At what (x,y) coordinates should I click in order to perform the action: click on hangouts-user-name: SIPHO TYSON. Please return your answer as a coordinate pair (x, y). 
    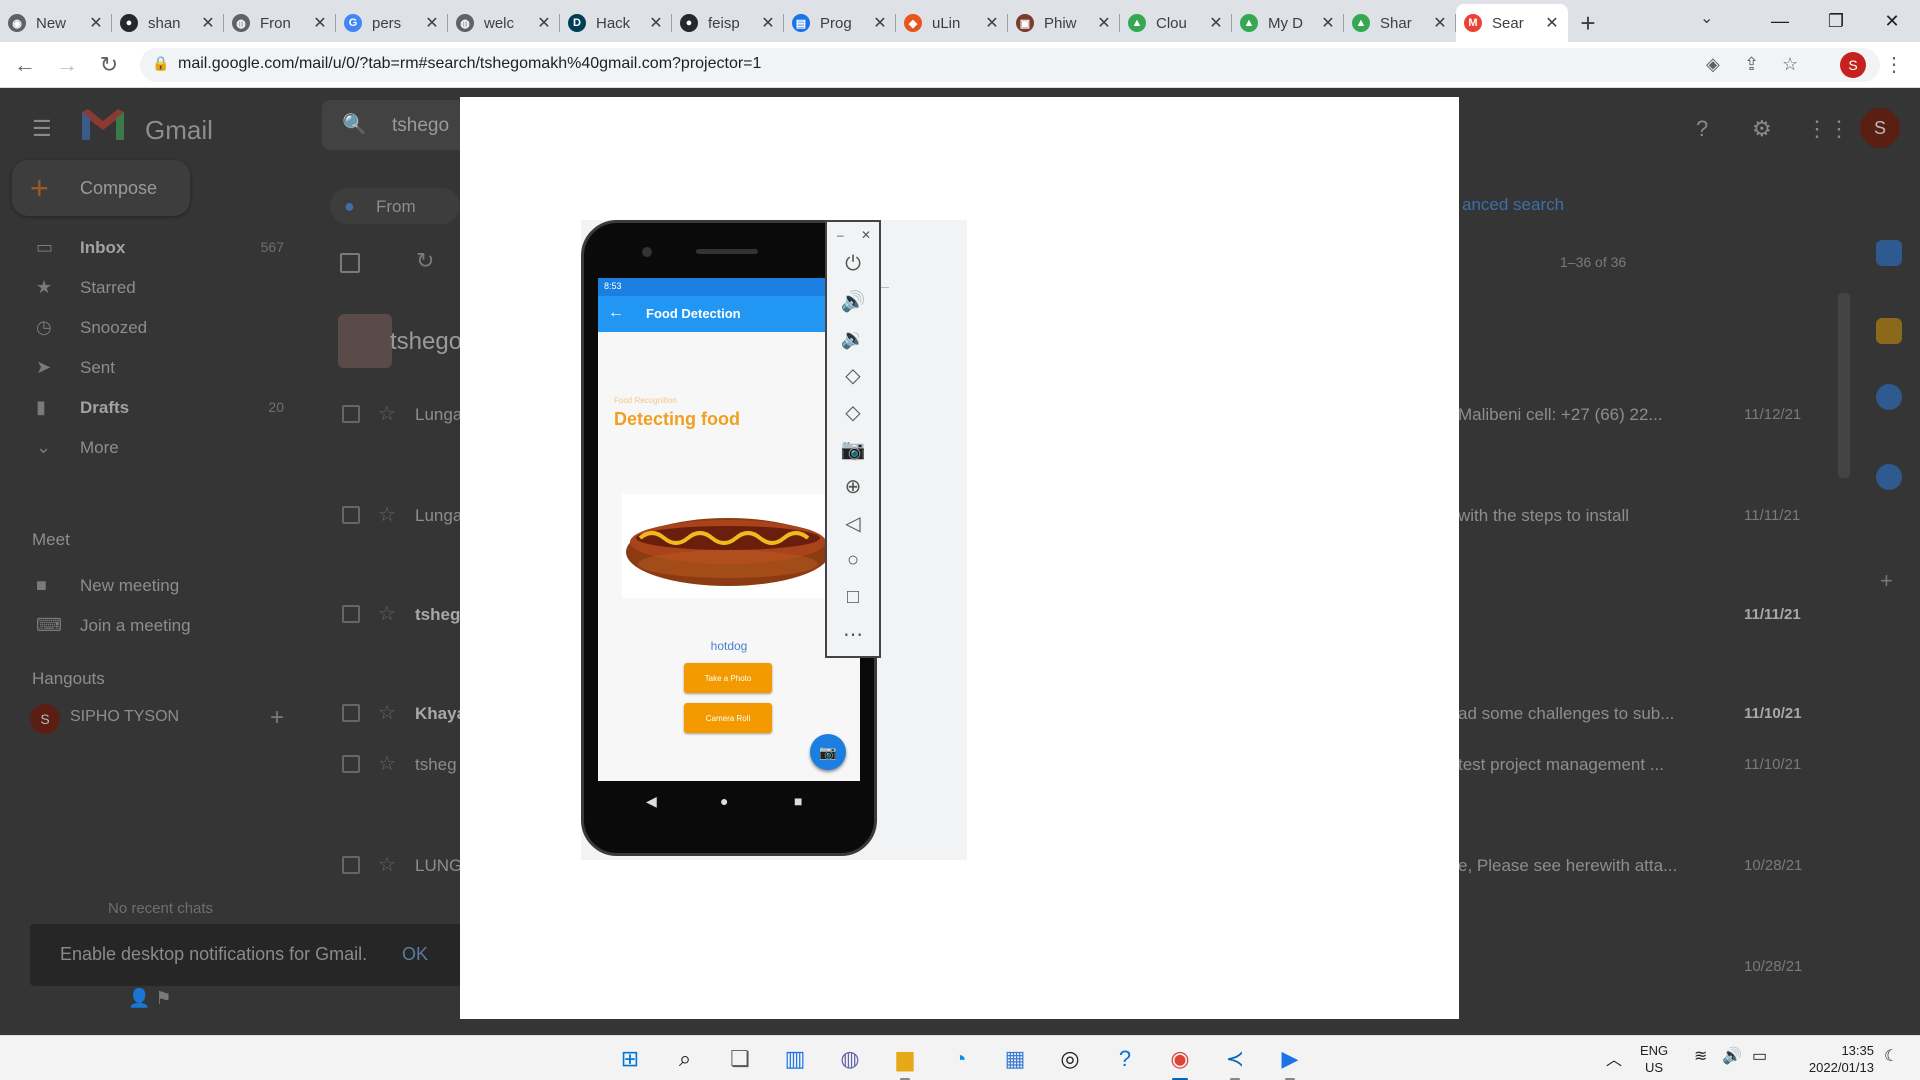
    Looking at the image, I should click on (124, 717).